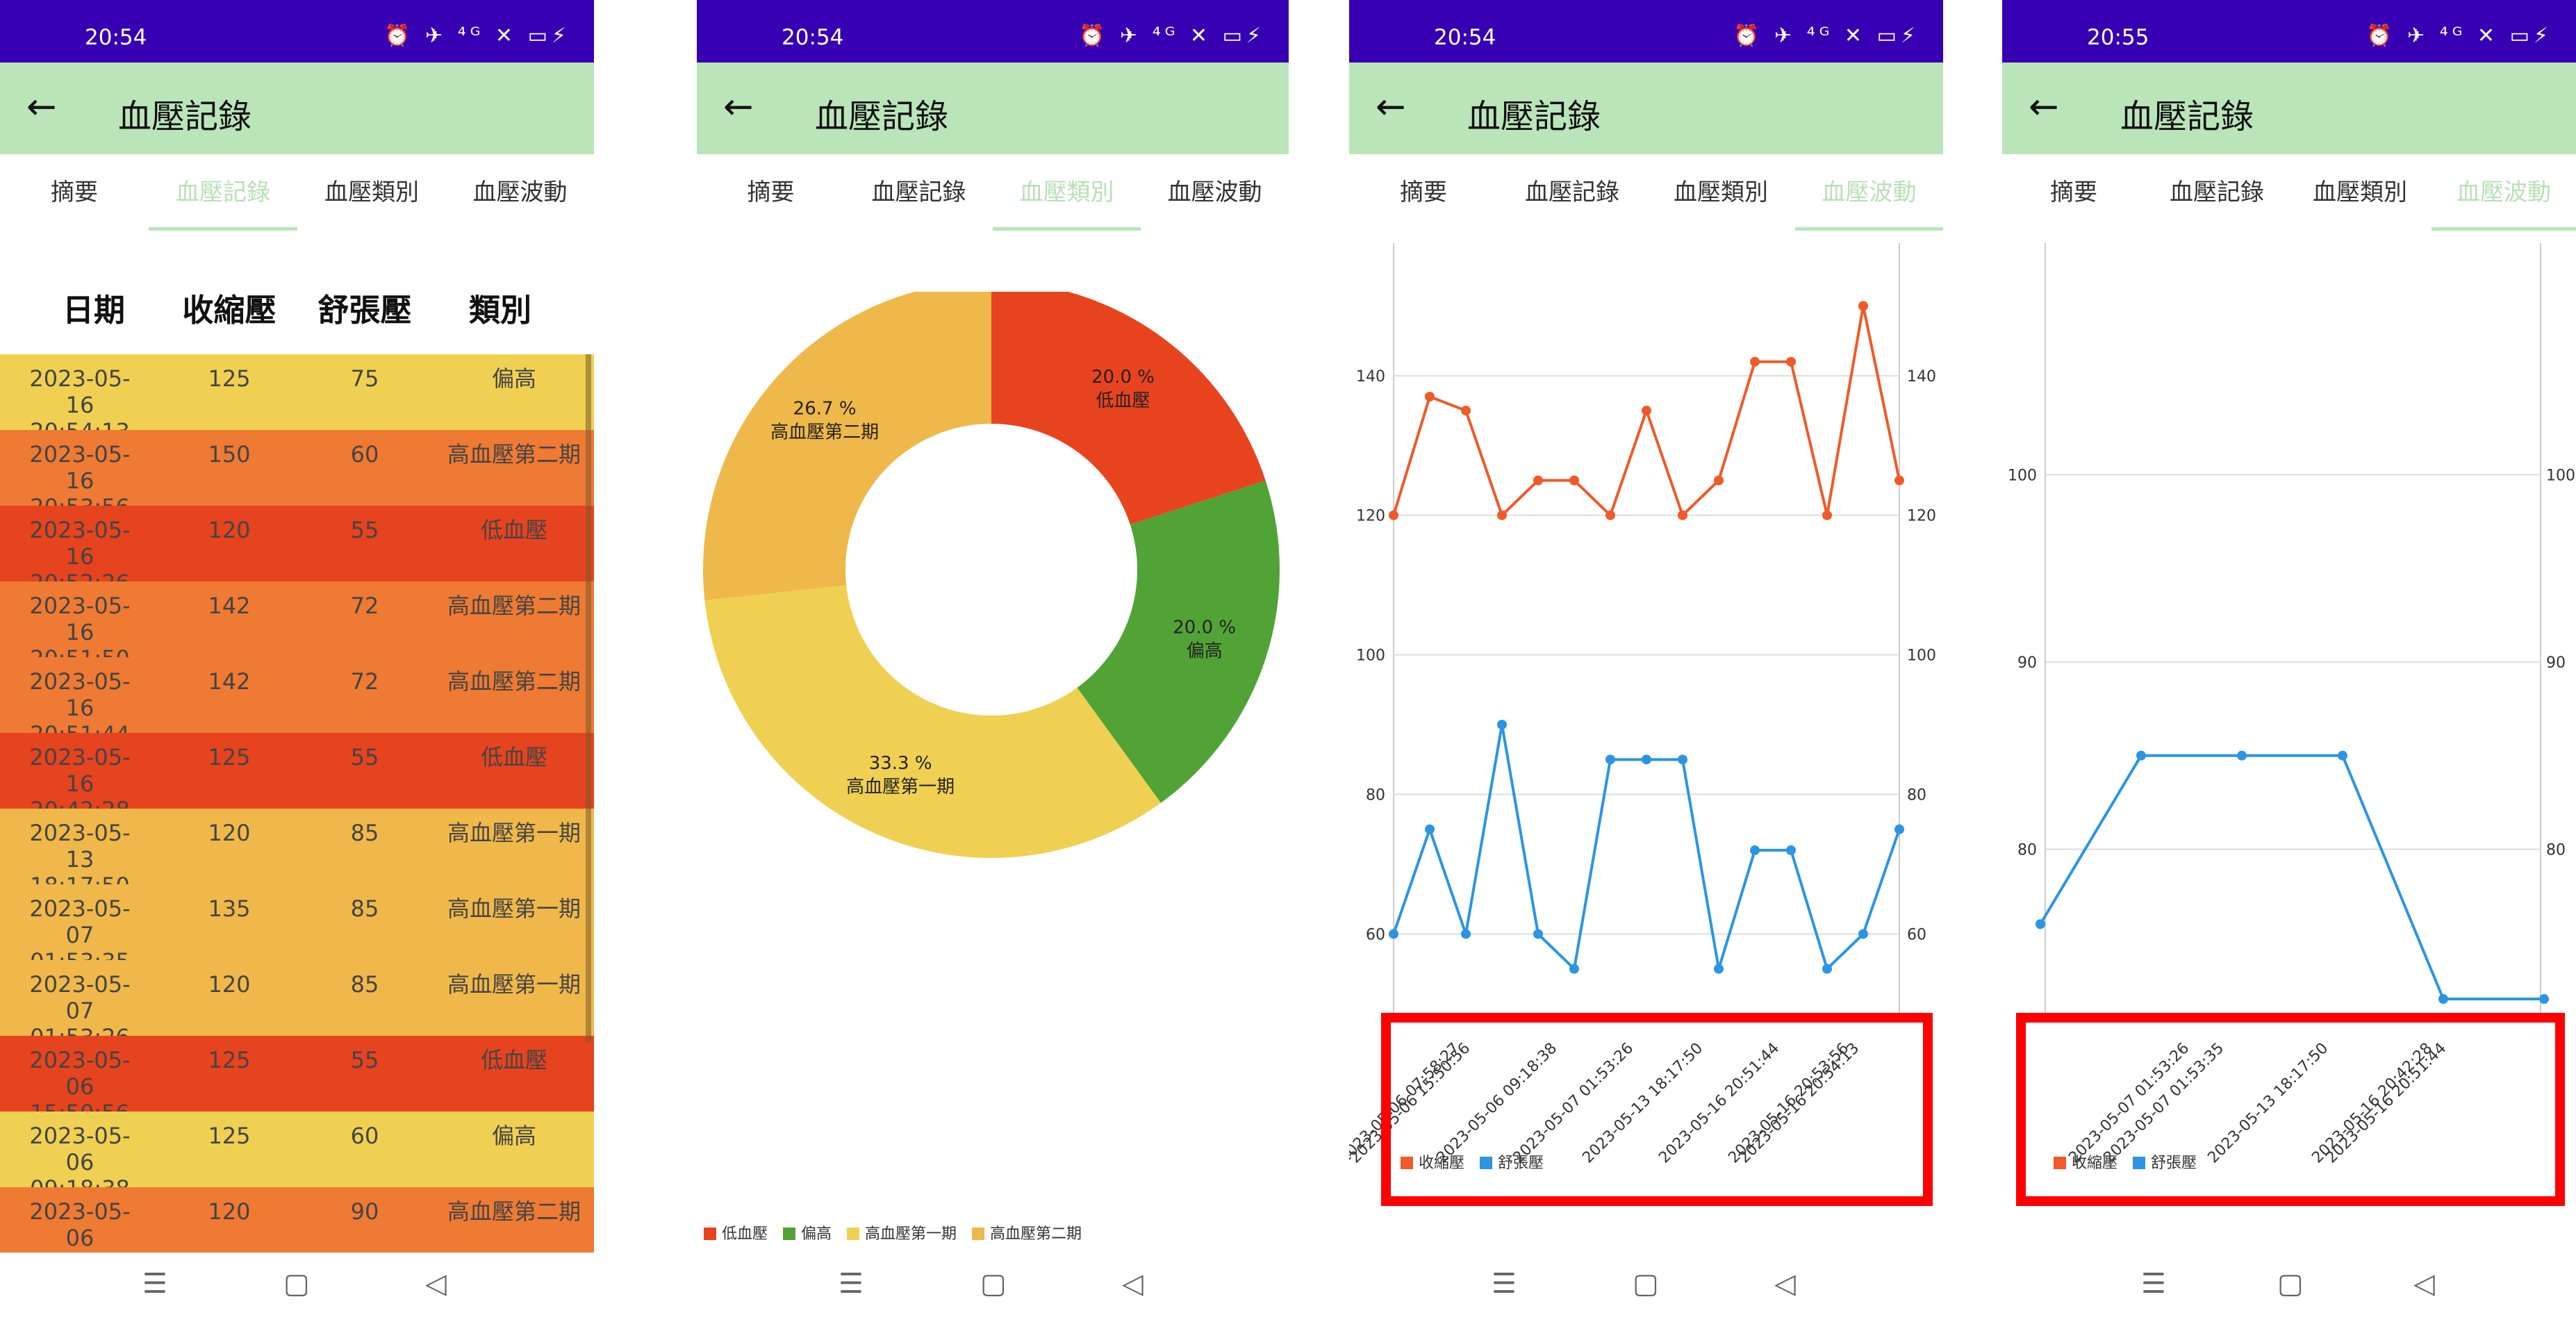 This screenshot has height=1322, width=2576. What do you see at coordinates (365, 757) in the screenshot?
I see `cell-diastolic: 55` at bounding box center [365, 757].